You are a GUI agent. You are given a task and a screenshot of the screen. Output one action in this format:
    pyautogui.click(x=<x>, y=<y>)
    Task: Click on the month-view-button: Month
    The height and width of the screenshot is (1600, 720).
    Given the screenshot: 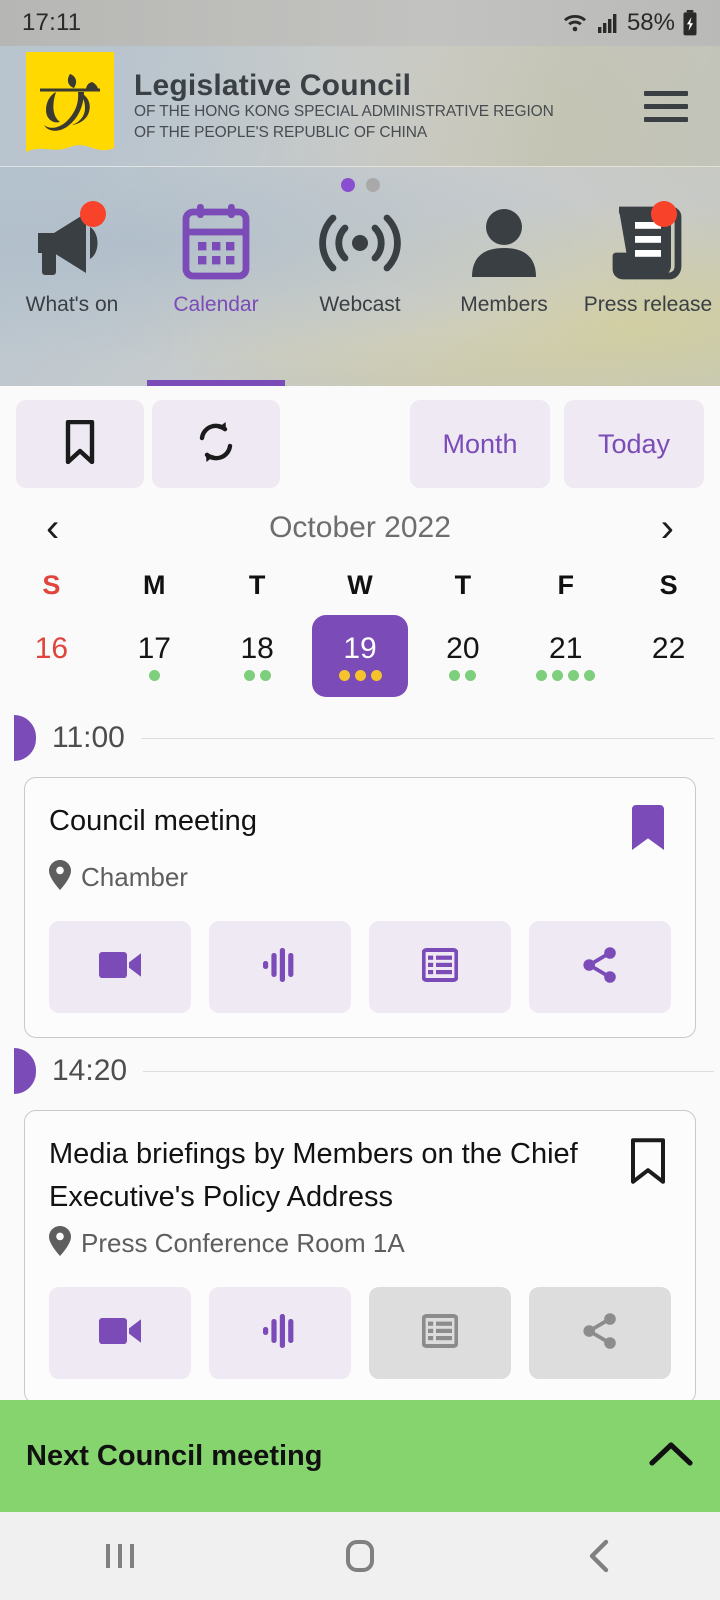 What is the action you would take?
    pyautogui.click(x=480, y=444)
    